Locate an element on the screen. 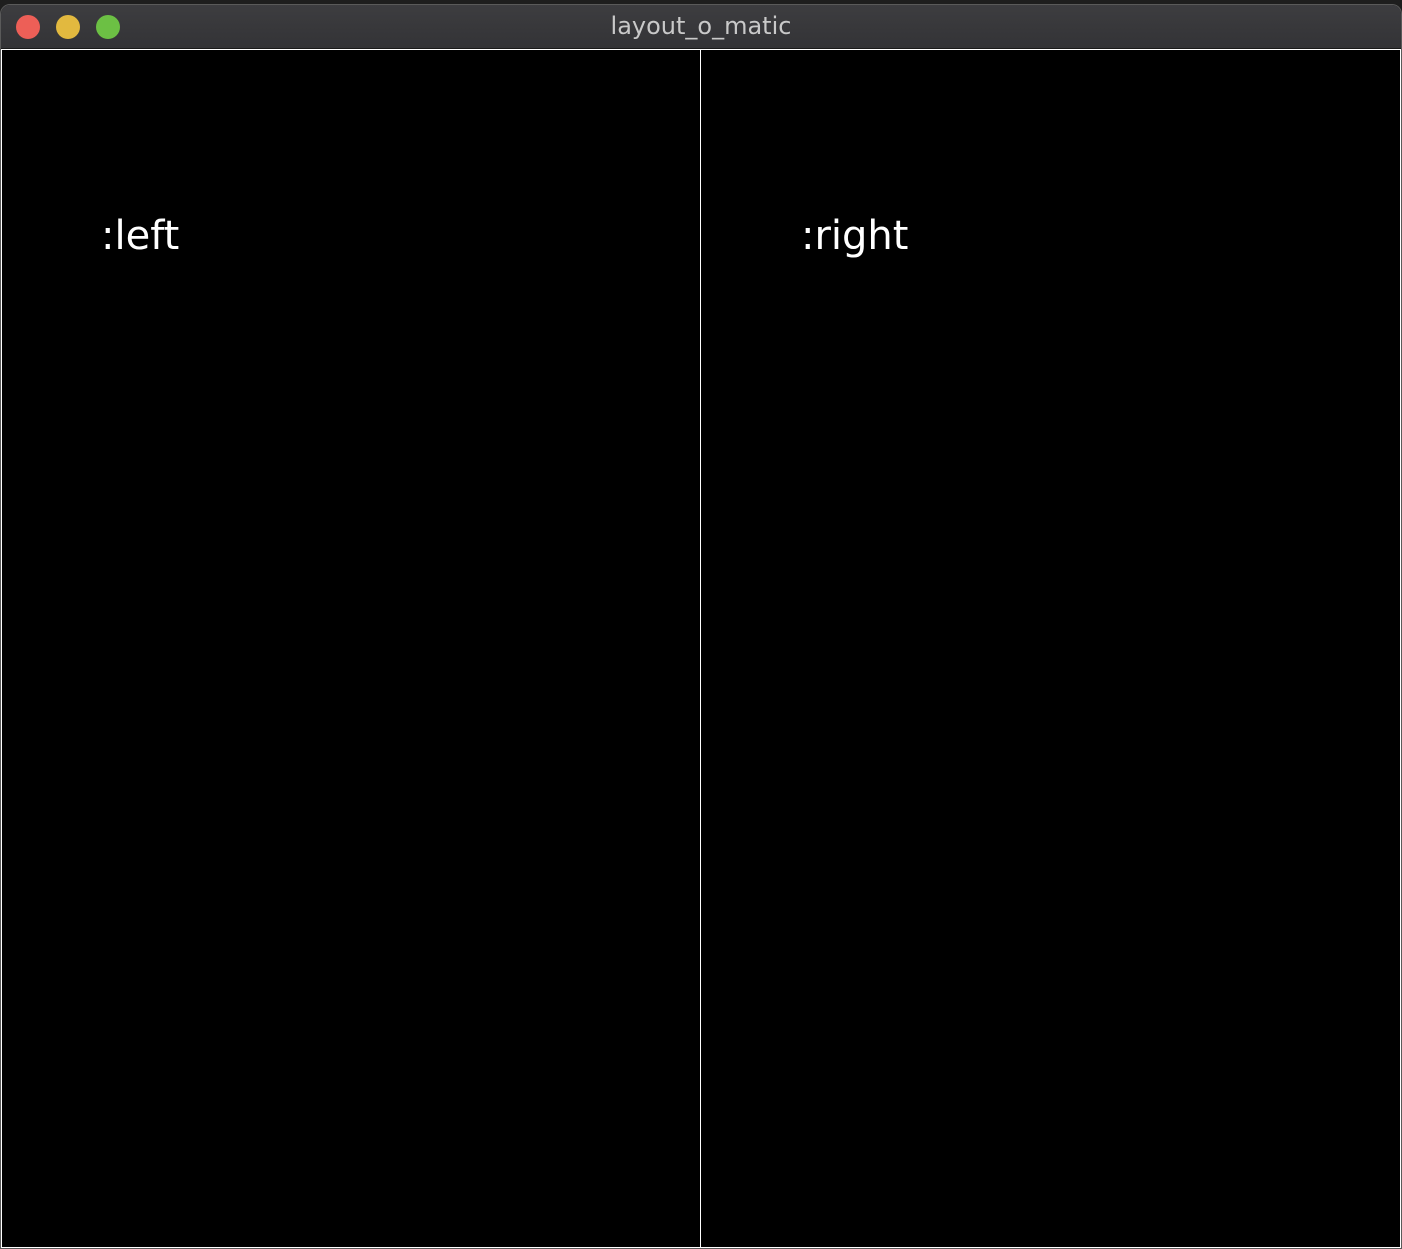 The image size is (1402, 1249). left-pane-label: :left is located at coordinates (140, 236).